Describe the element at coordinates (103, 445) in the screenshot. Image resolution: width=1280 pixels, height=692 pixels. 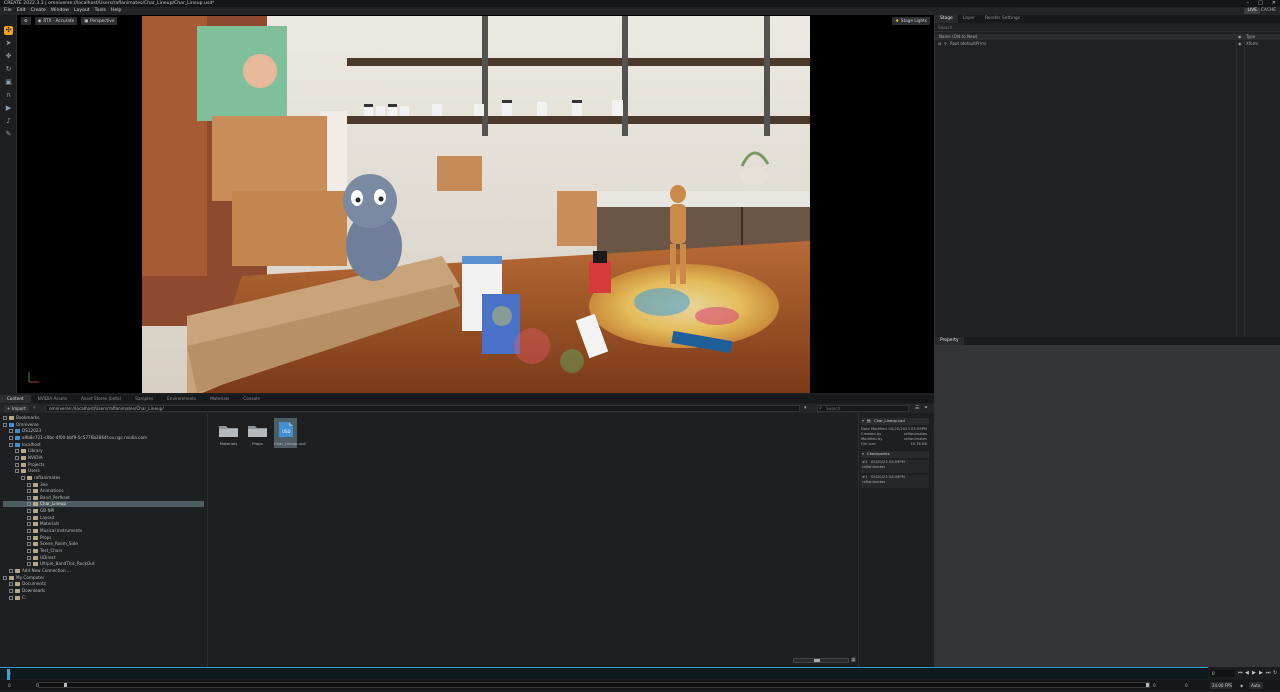
I see `tree-item: localhost` at that location.